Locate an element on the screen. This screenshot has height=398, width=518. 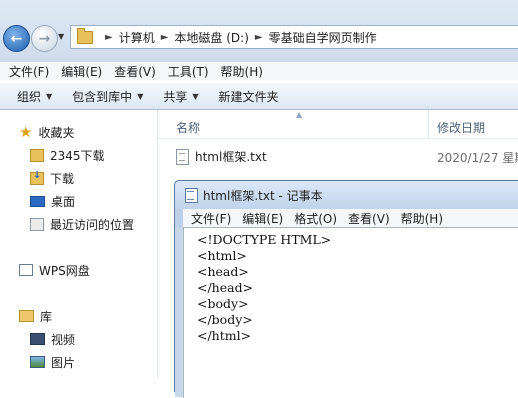
menu-help: 帮助(H) is located at coordinates (242, 71).